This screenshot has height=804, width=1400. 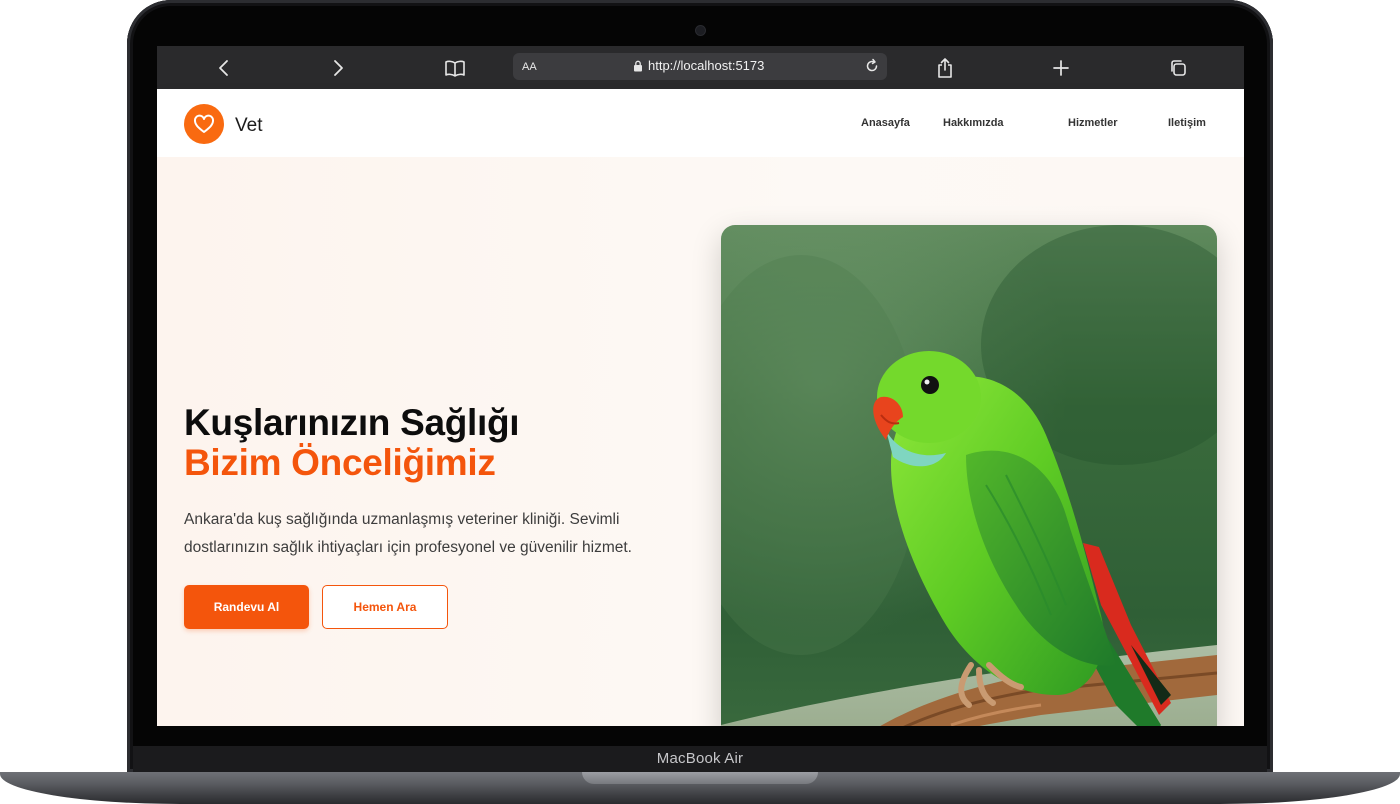 I want to click on nav-link-anasayfa: Anasayfa, so click(x=885, y=123).